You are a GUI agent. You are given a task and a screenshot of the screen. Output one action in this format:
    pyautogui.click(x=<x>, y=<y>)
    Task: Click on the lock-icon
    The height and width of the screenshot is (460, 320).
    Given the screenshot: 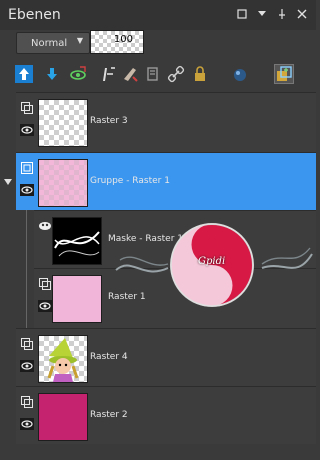 What is the action you would take?
    pyautogui.click(x=200, y=73)
    